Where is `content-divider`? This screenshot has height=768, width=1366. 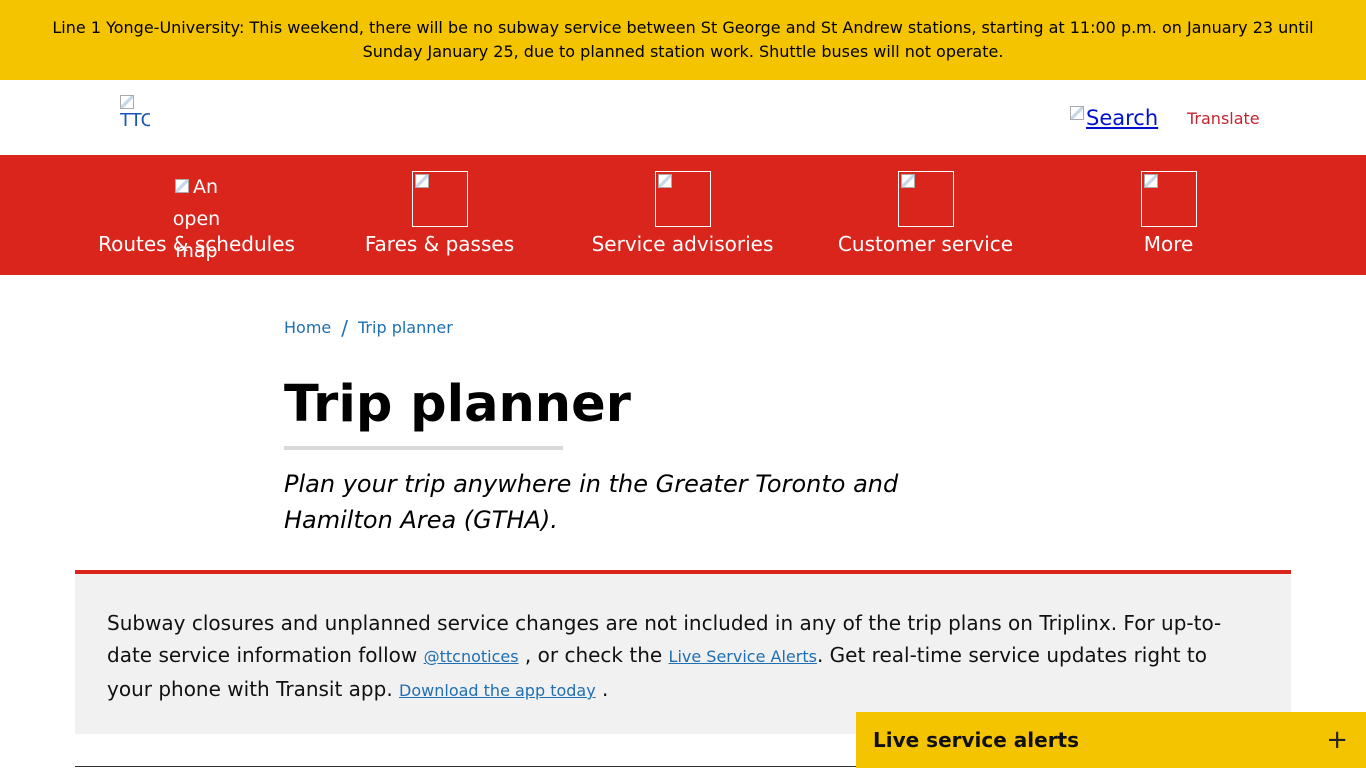
content-divider is located at coordinates (475, 766).